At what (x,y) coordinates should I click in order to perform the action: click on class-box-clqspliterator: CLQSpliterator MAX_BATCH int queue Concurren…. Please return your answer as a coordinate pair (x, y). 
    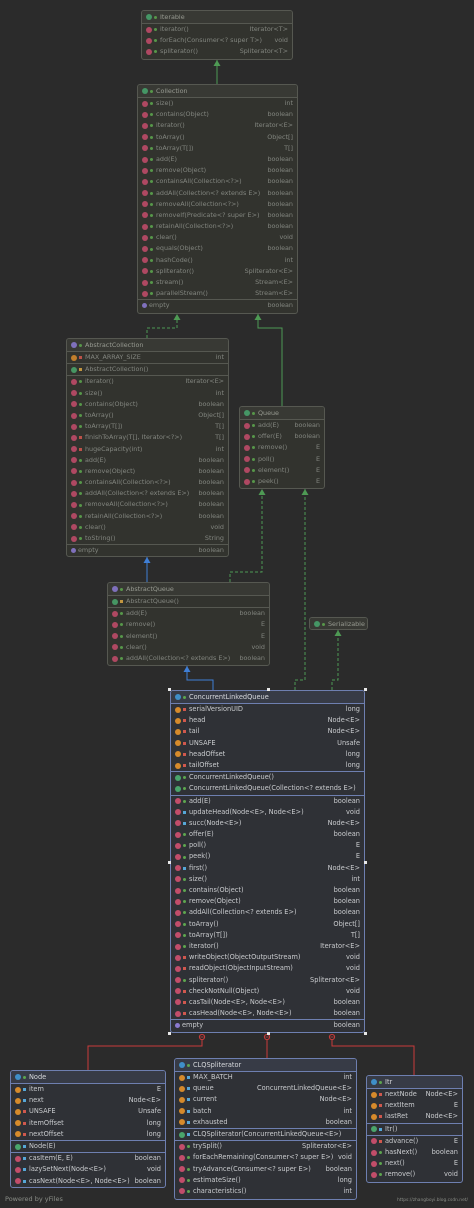
    Looking at the image, I should click on (265, 1129).